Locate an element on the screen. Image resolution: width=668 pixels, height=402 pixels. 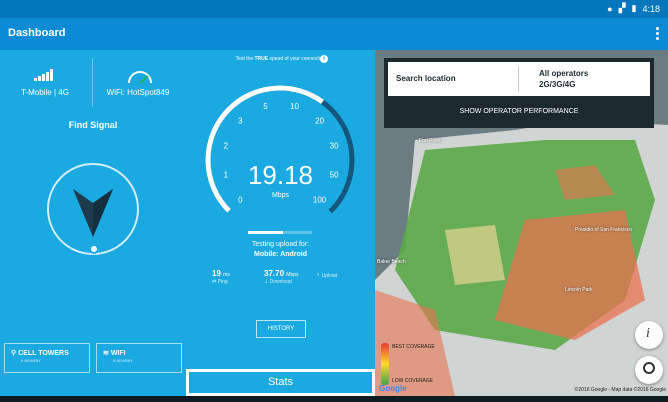
gauge-tick-label: 30 is located at coordinates (334, 146).